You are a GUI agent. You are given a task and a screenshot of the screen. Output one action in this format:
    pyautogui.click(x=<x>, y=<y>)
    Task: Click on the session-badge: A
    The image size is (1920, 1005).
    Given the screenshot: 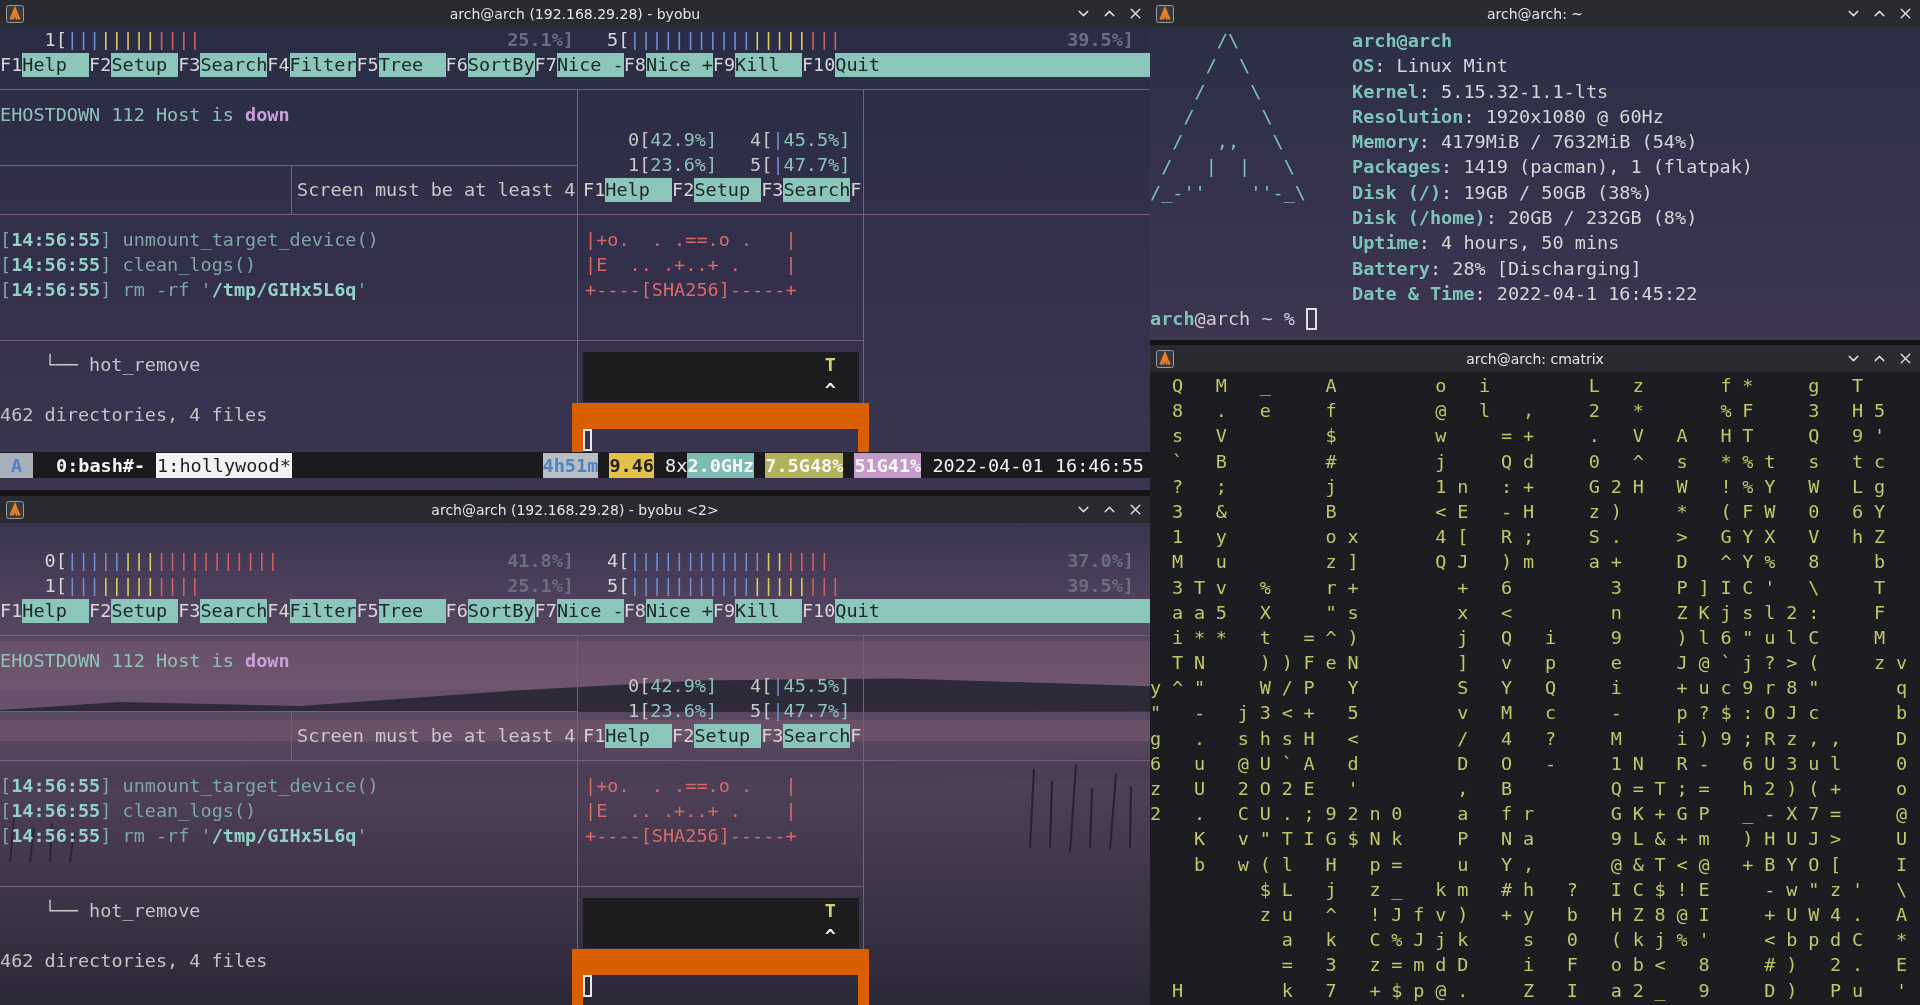 What is the action you would take?
    pyautogui.click(x=16, y=465)
    